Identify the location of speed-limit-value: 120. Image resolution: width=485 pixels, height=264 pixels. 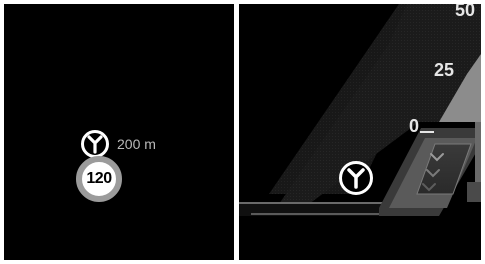
(99, 178).